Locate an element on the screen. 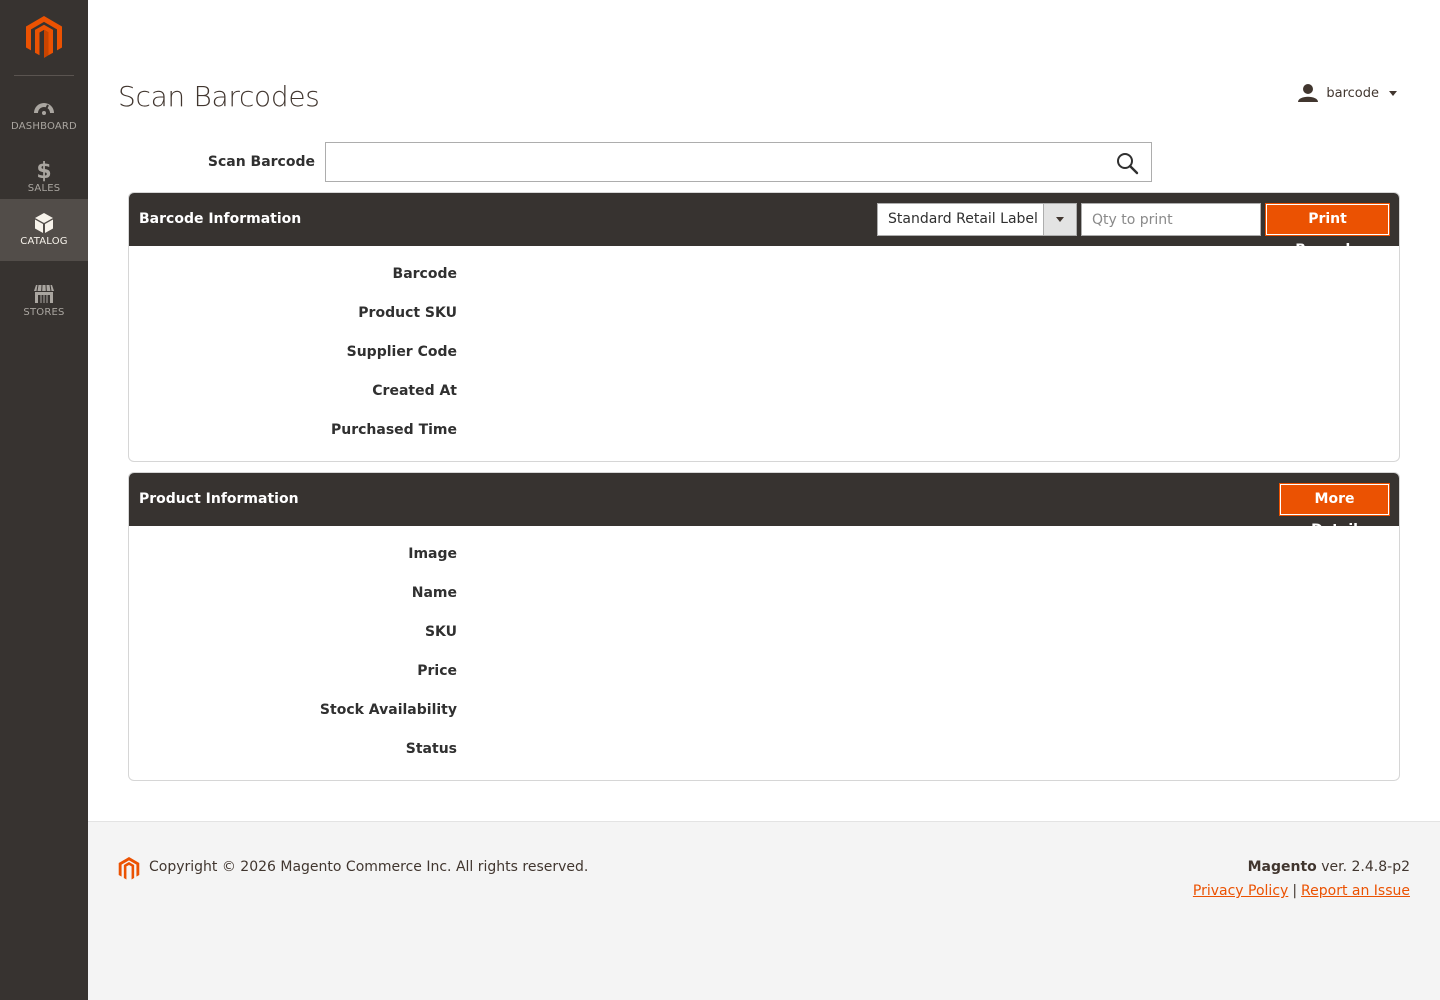 Image resolution: width=1440 pixels, height=1000 pixels. label-type-selected: Standard Retail Label is located at coordinates (963, 219).